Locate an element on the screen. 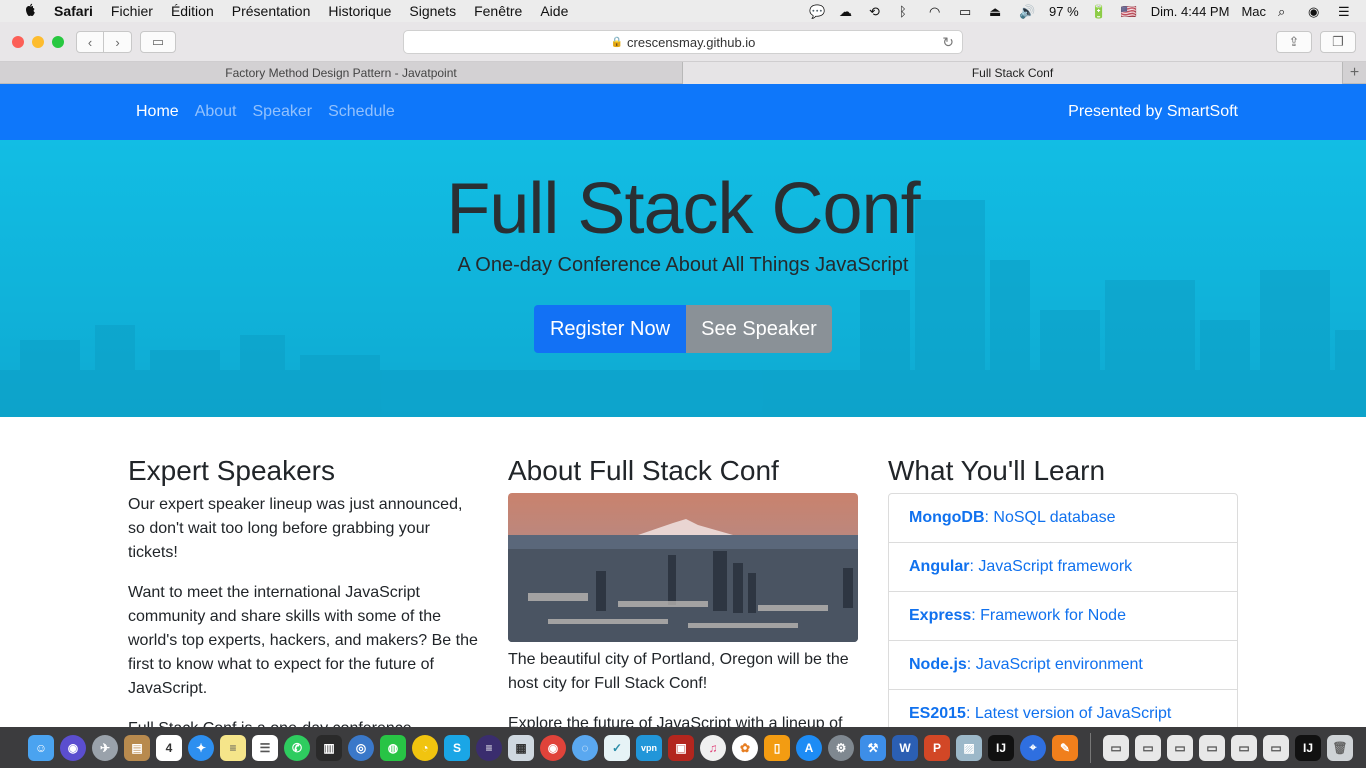 This screenshot has width=1366, height=768. siri-icon: ◉ is located at coordinates (73, 747).